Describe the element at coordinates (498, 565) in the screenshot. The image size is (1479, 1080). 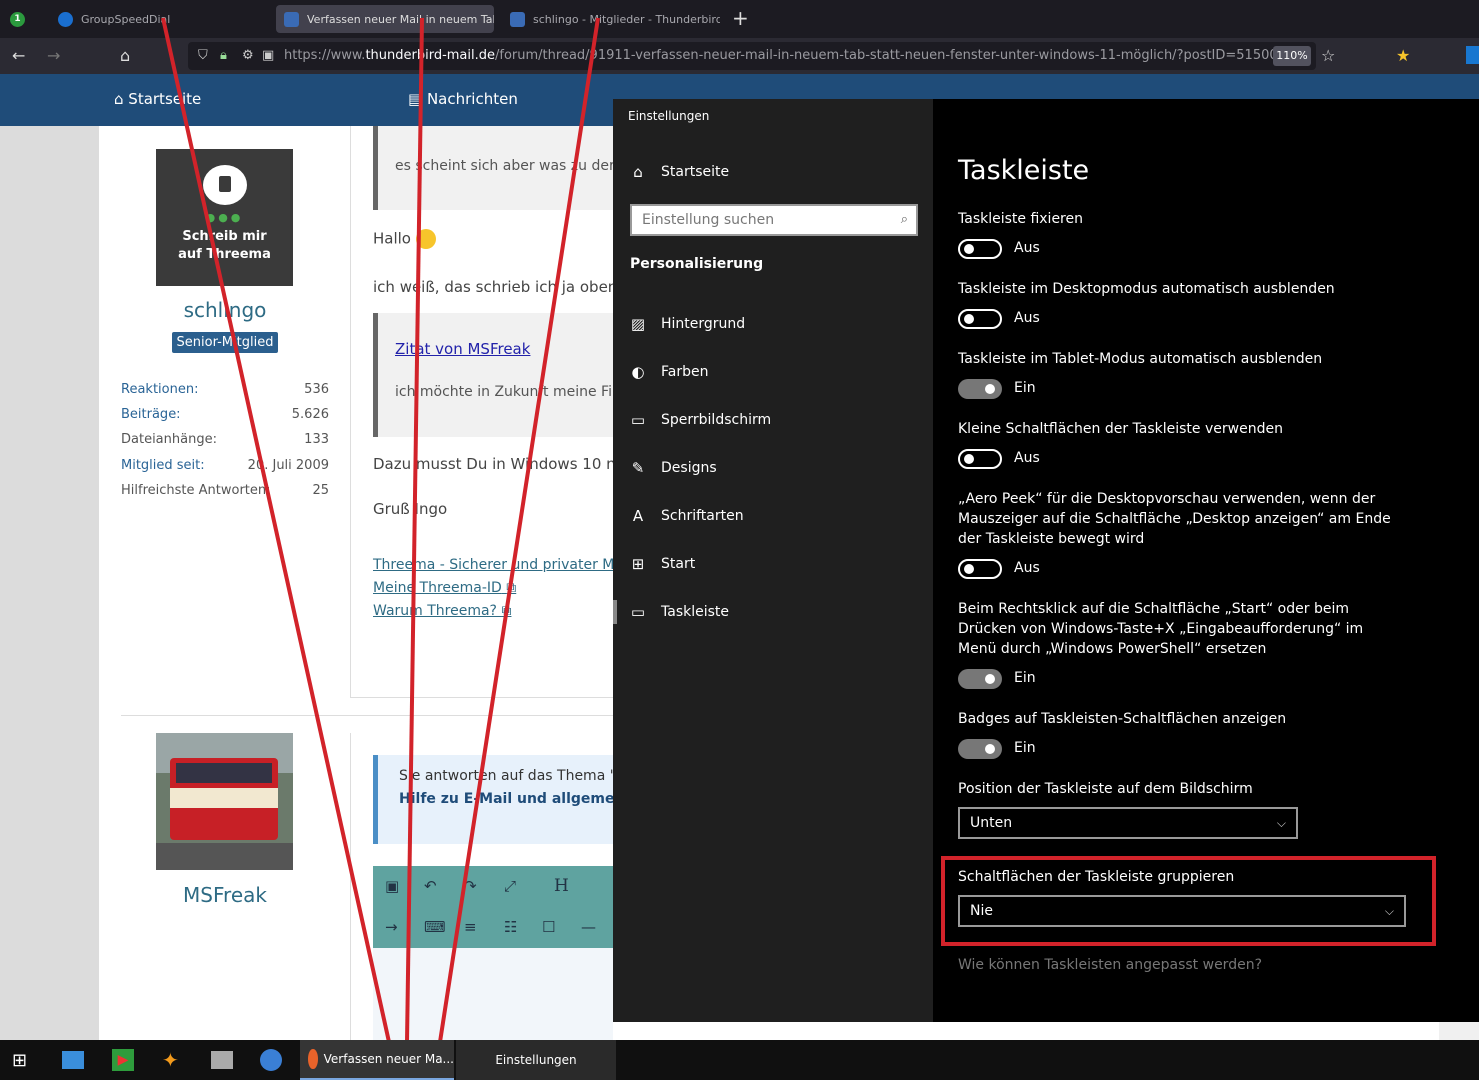
I see `link-threema: Threema - Sicherer und privater Me` at that location.